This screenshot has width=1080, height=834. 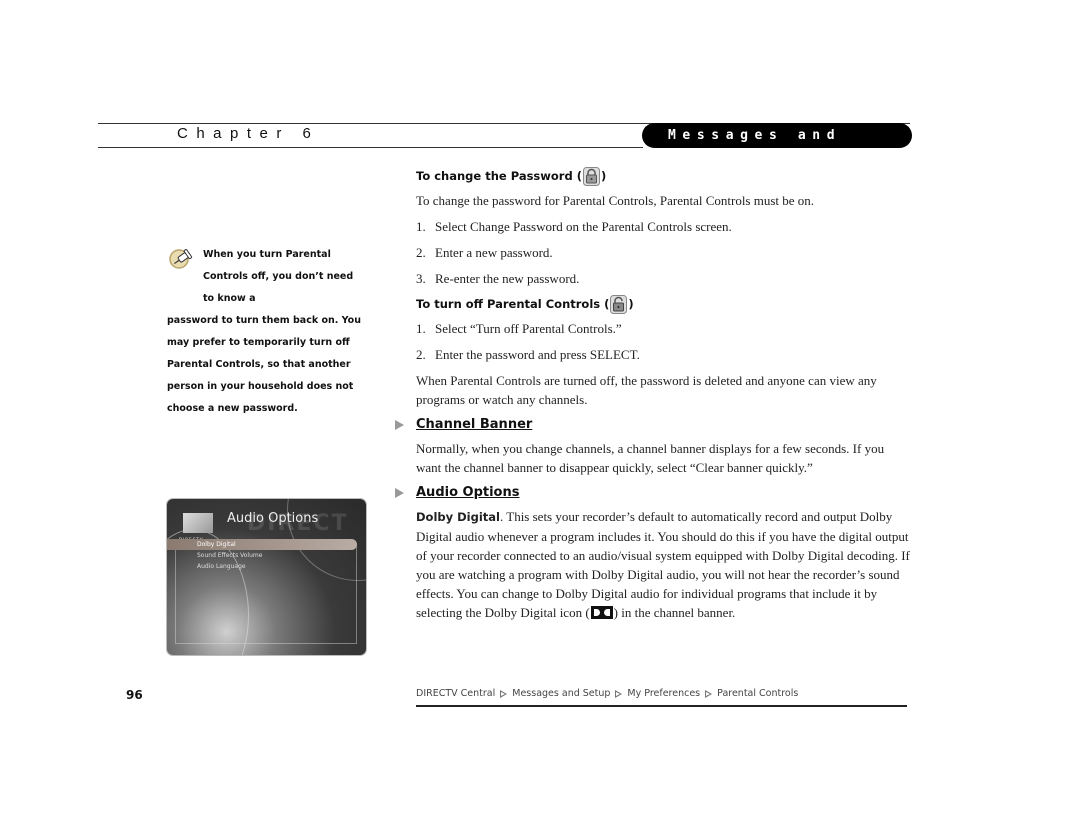 I want to click on lock-closed-icon, so click(x=591, y=176).